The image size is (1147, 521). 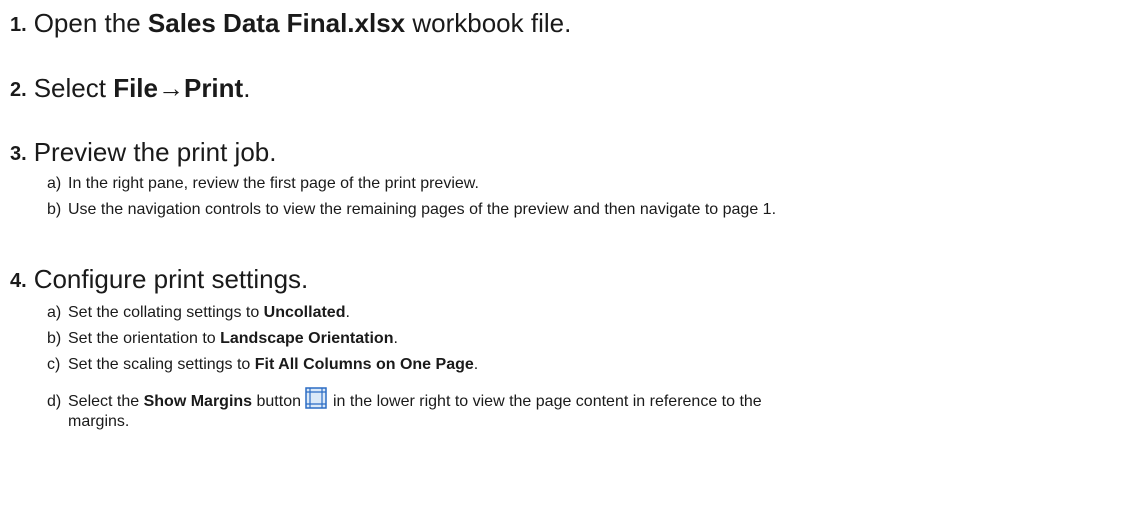 I want to click on substep-letter: d), so click(x=54, y=401).